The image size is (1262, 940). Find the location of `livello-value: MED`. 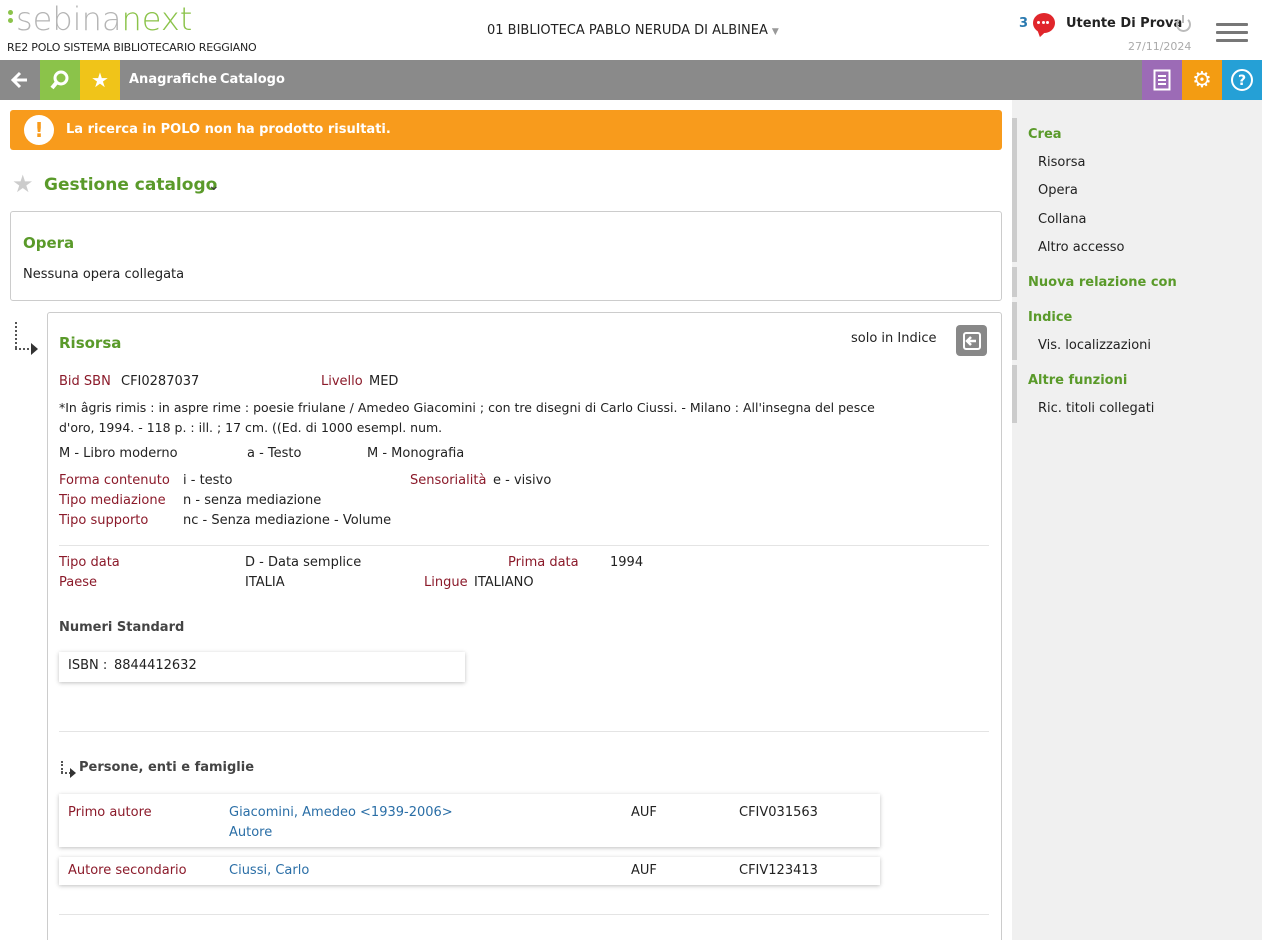

livello-value: MED is located at coordinates (384, 381).